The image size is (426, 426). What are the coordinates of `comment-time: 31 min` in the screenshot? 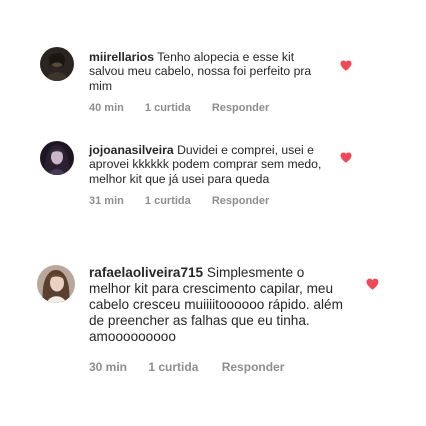 It's located at (106, 201).